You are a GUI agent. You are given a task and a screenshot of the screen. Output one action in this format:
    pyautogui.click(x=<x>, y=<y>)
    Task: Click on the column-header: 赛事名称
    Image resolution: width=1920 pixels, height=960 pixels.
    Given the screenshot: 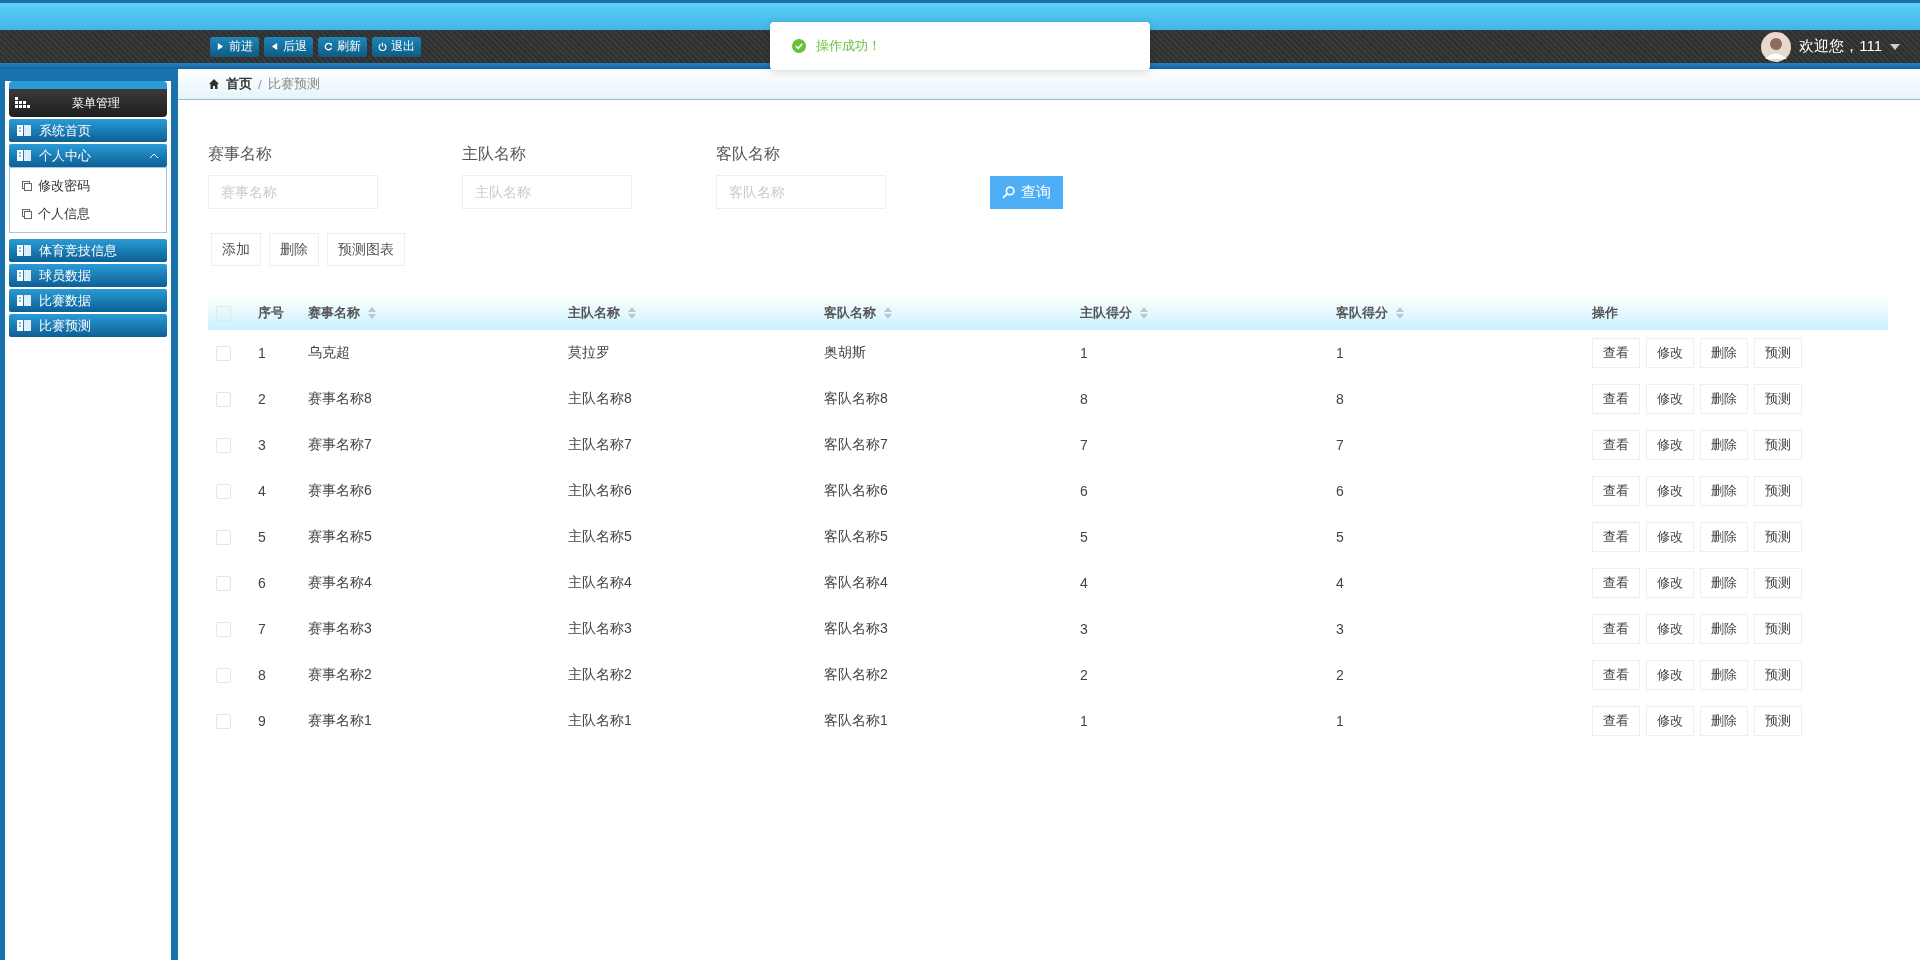 What is the action you would take?
    pyautogui.click(x=342, y=313)
    